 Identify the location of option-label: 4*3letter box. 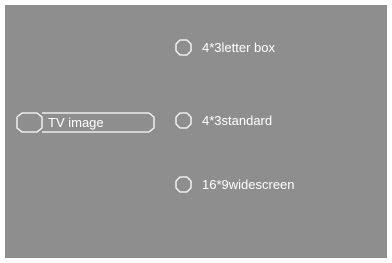
(238, 47).